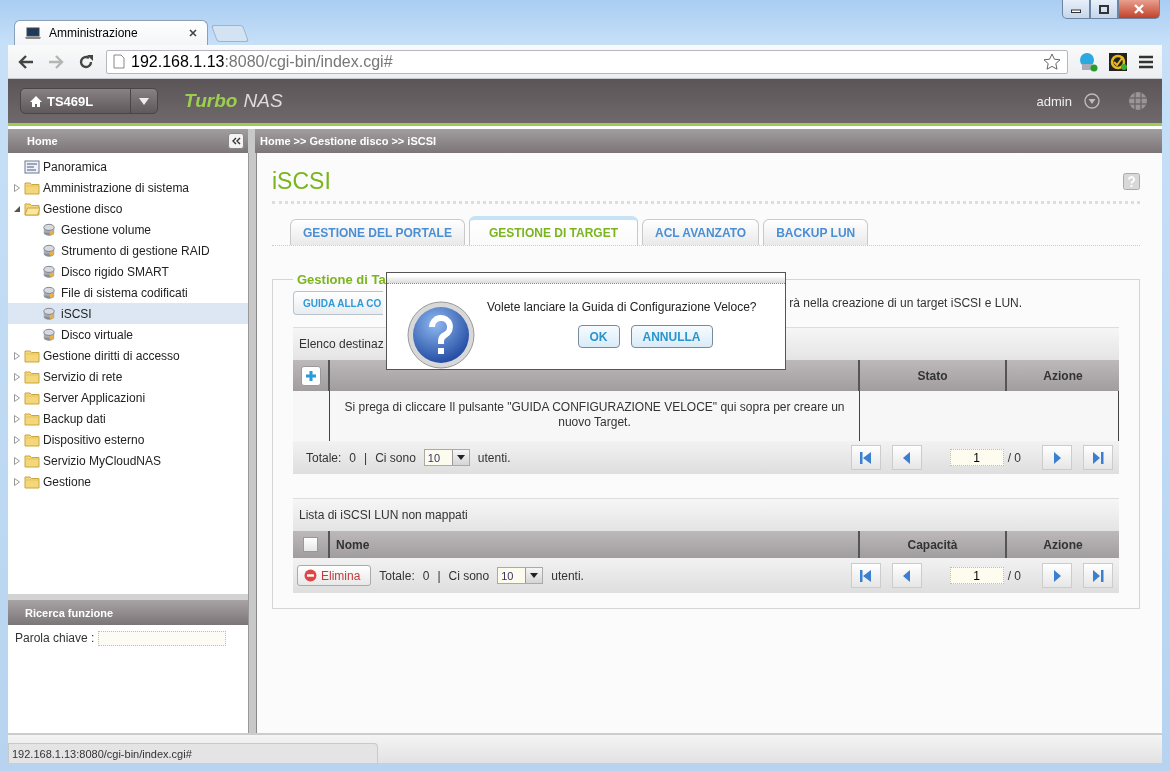 The width and height of the screenshot is (1170, 771). Describe the element at coordinates (622, 307) in the screenshot. I see `dialog-message: Volete lanciare la Guida di Configurazione Veloce?` at that location.